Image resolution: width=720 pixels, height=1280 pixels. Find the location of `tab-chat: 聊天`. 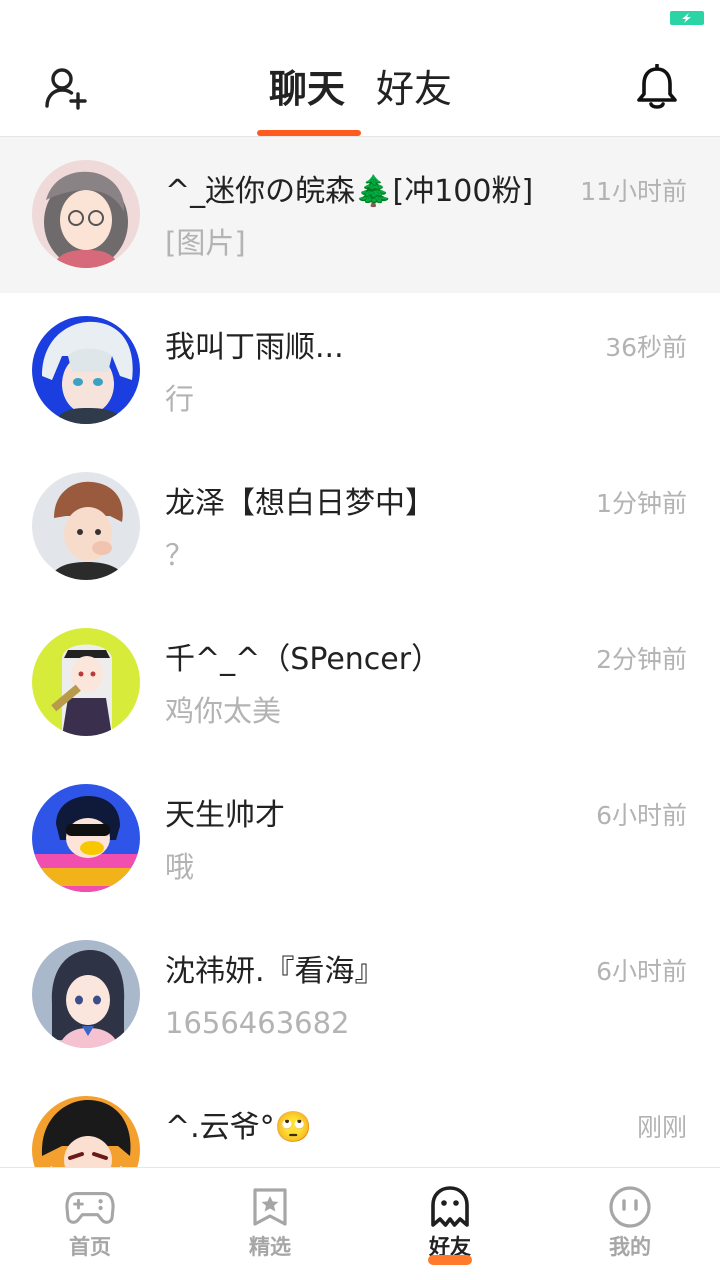

tab-chat: 聊天 is located at coordinates (307, 89).